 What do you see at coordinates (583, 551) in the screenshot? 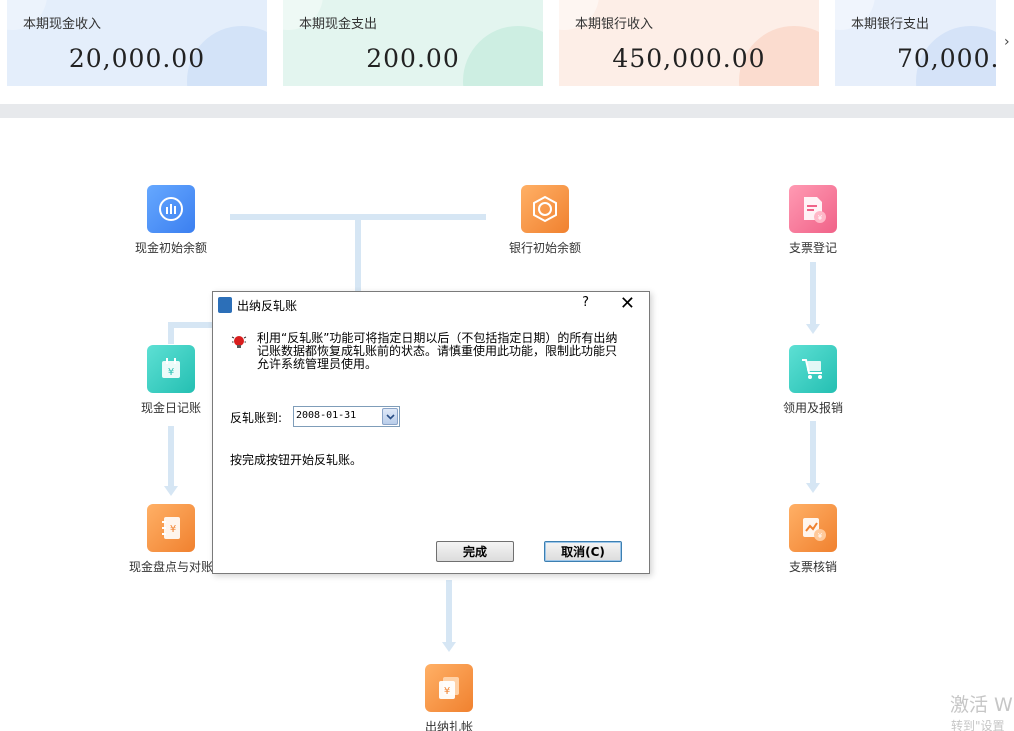
I see `cancel-button: 取消(C)` at bounding box center [583, 551].